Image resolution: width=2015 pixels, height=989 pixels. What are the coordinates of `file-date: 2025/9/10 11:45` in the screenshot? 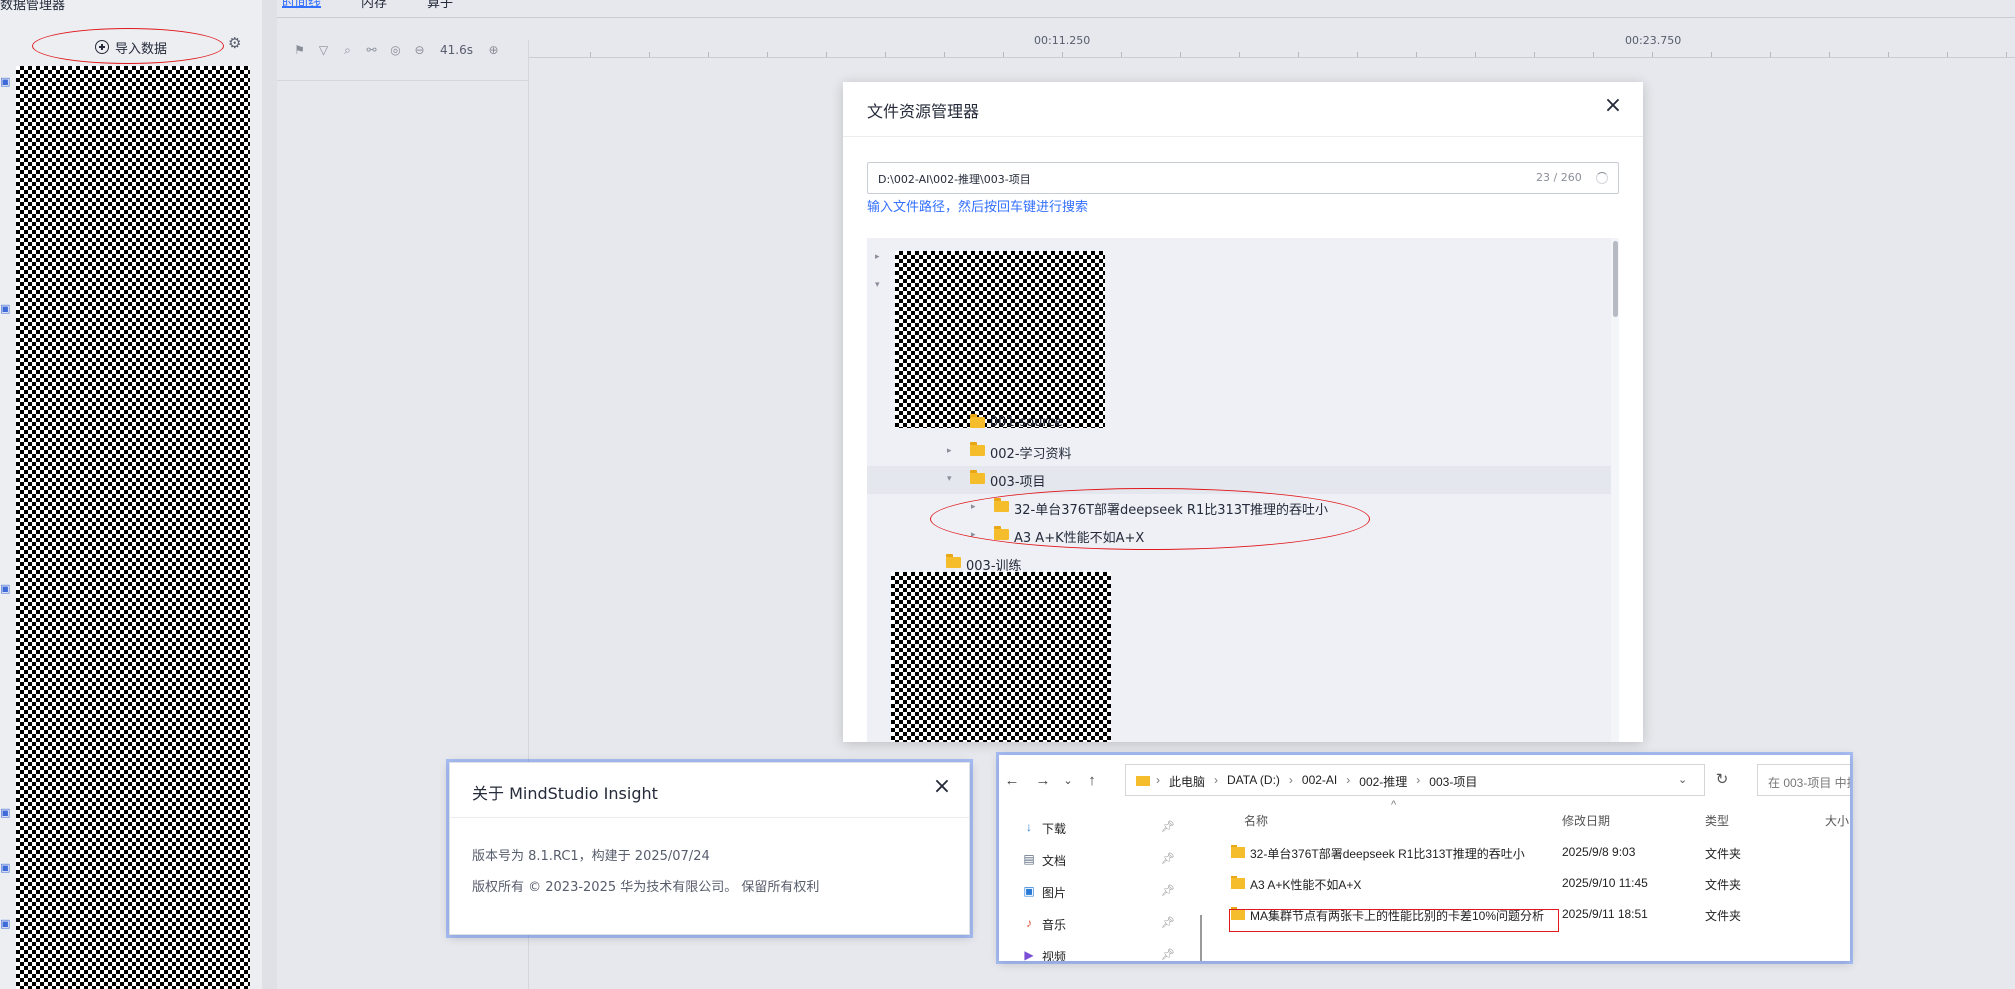 It's located at (1605, 883).